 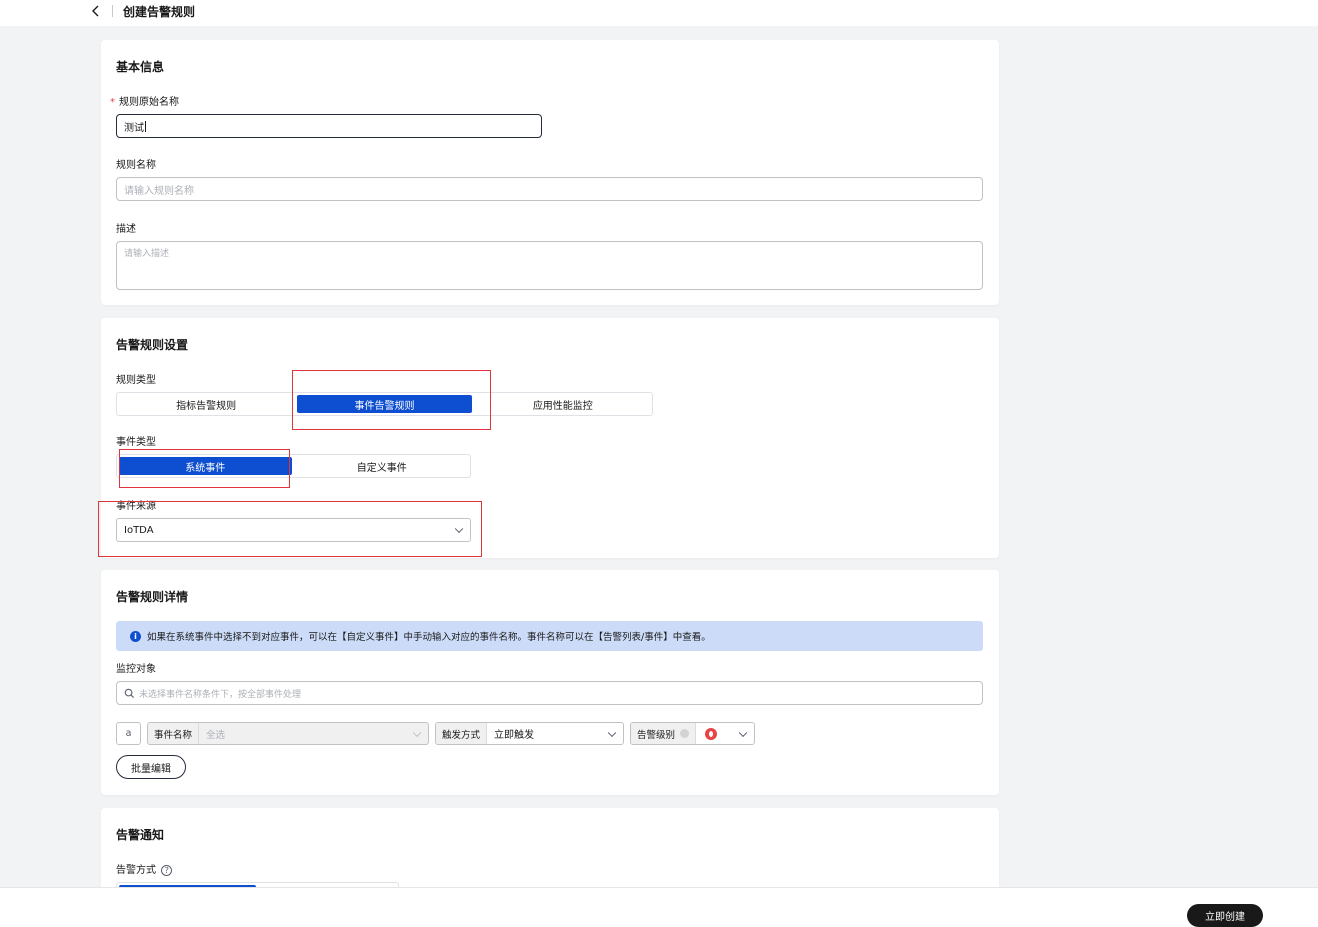 What do you see at coordinates (167, 870) in the screenshot?
I see `help-icon: ?` at bounding box center [167, 870].